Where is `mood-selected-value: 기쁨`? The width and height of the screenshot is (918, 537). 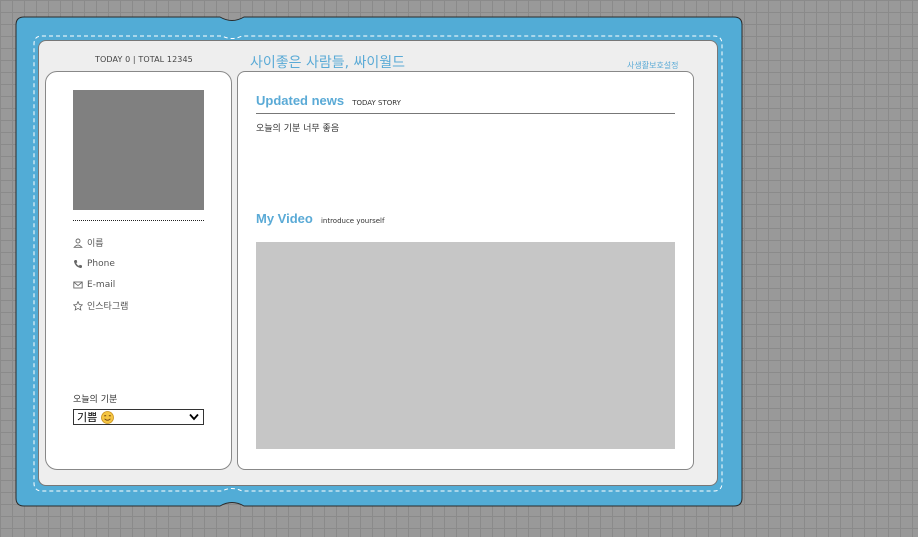 mood-selected-value: 기쁨 is located at coordinates (96, 417).